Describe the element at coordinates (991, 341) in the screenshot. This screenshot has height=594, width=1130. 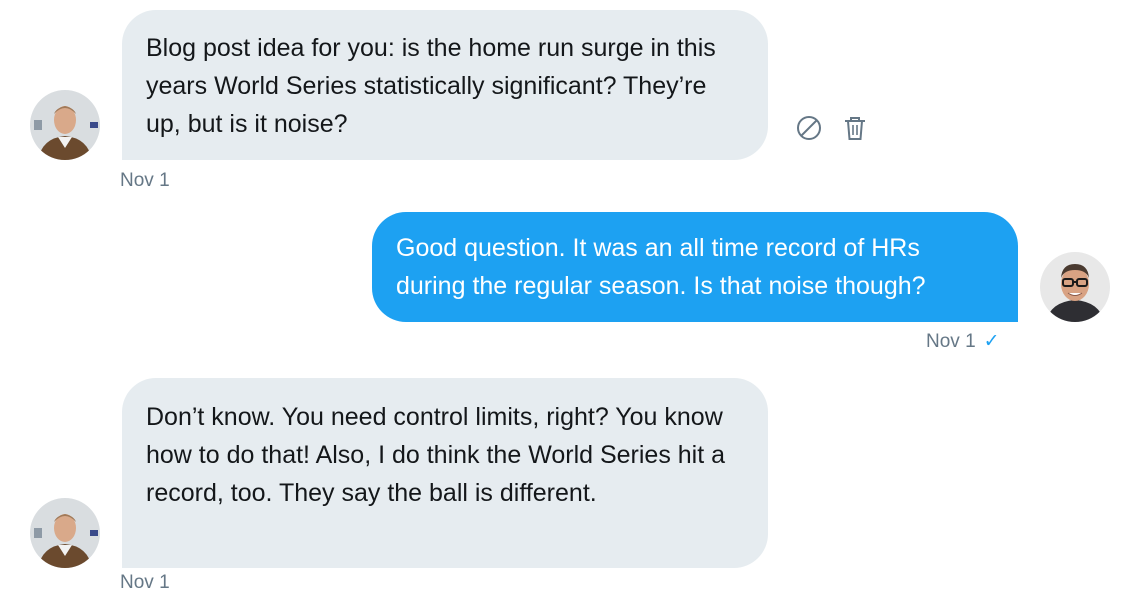
I see `read-check-icon: ✓` at that location.